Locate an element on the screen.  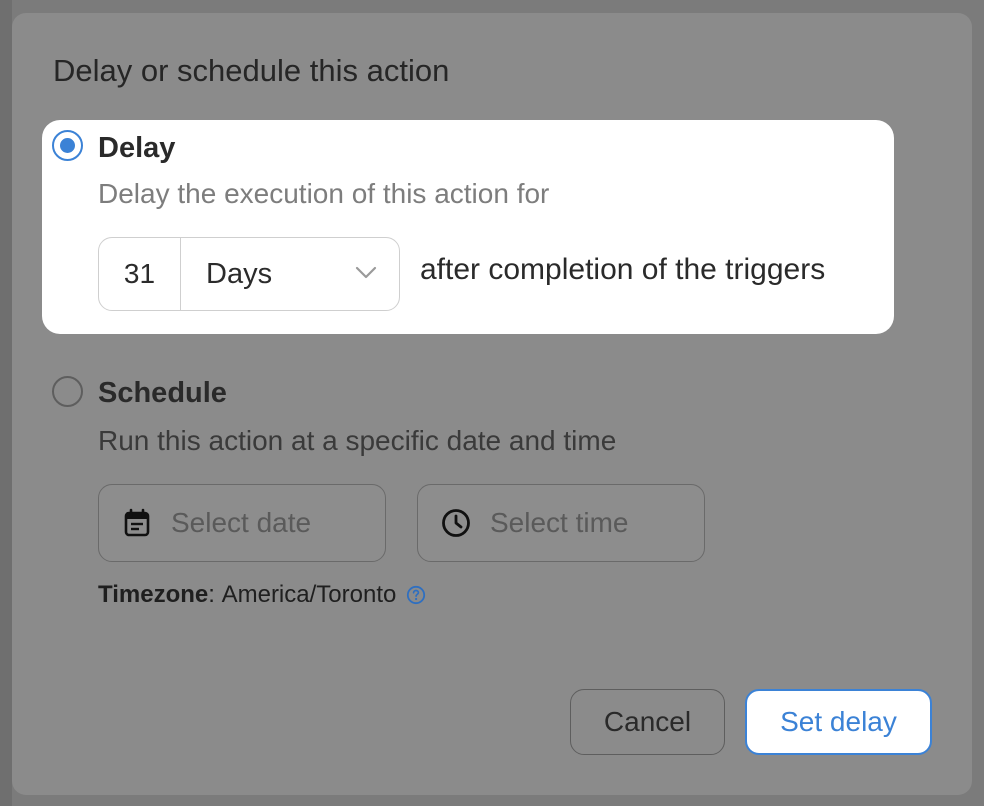
background-page is located at coordinates (6, 403).